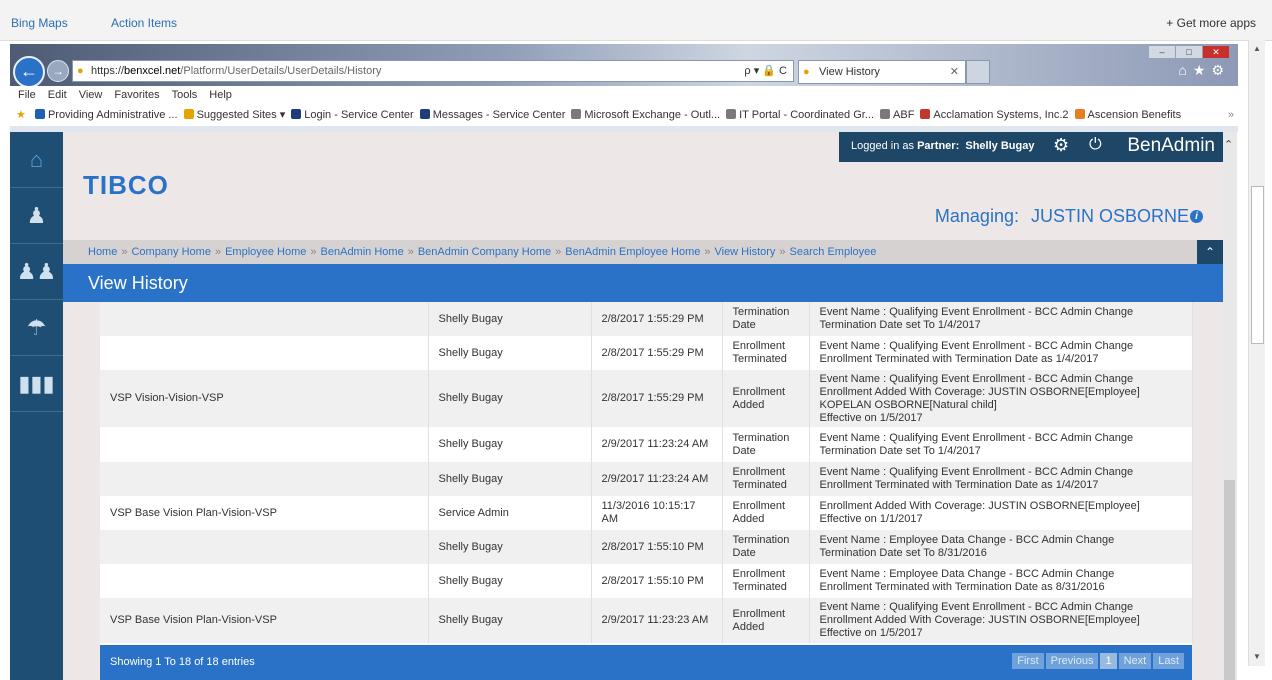  I want to click on content-scroll-thumb, so click(1229, 580).